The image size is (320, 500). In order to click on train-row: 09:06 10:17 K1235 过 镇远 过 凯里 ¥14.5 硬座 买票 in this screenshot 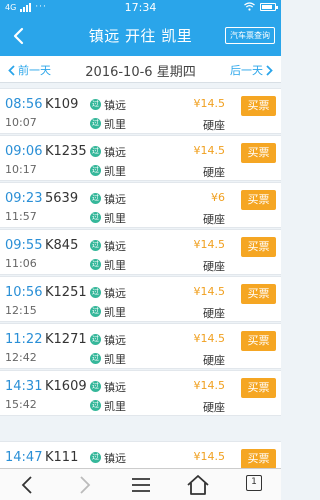, I will do `click(140, 158)`.